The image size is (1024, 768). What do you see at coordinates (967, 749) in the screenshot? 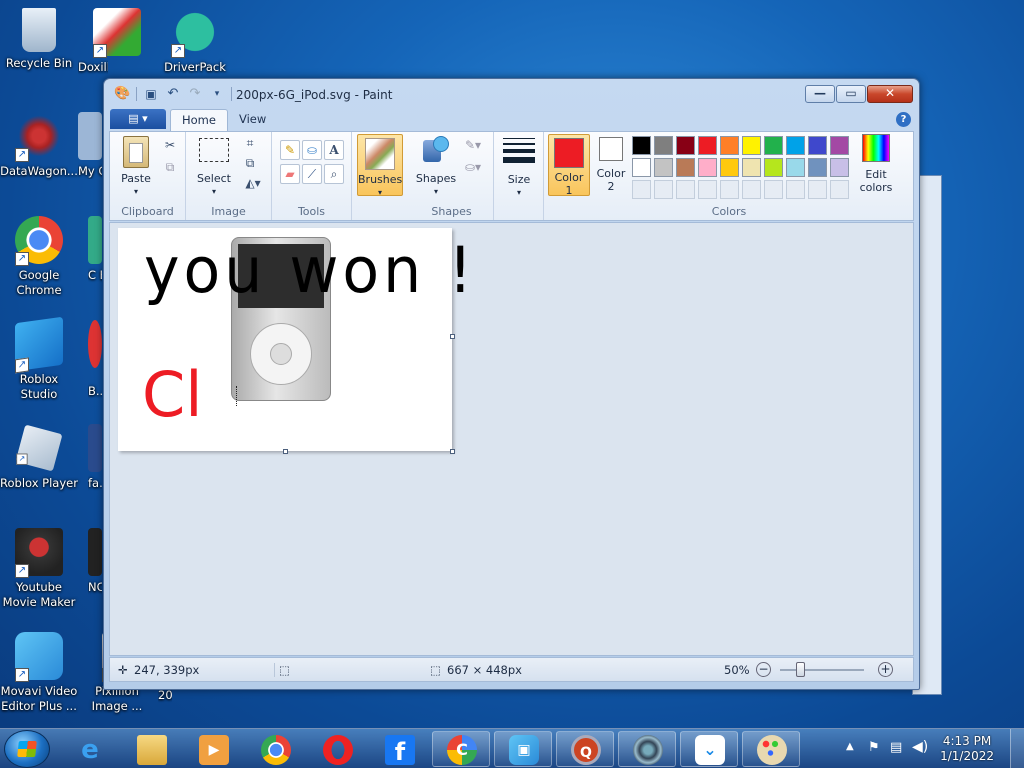
I see `clock: 4:13 PM 1/1/2022` at bounding box center [967, 749].